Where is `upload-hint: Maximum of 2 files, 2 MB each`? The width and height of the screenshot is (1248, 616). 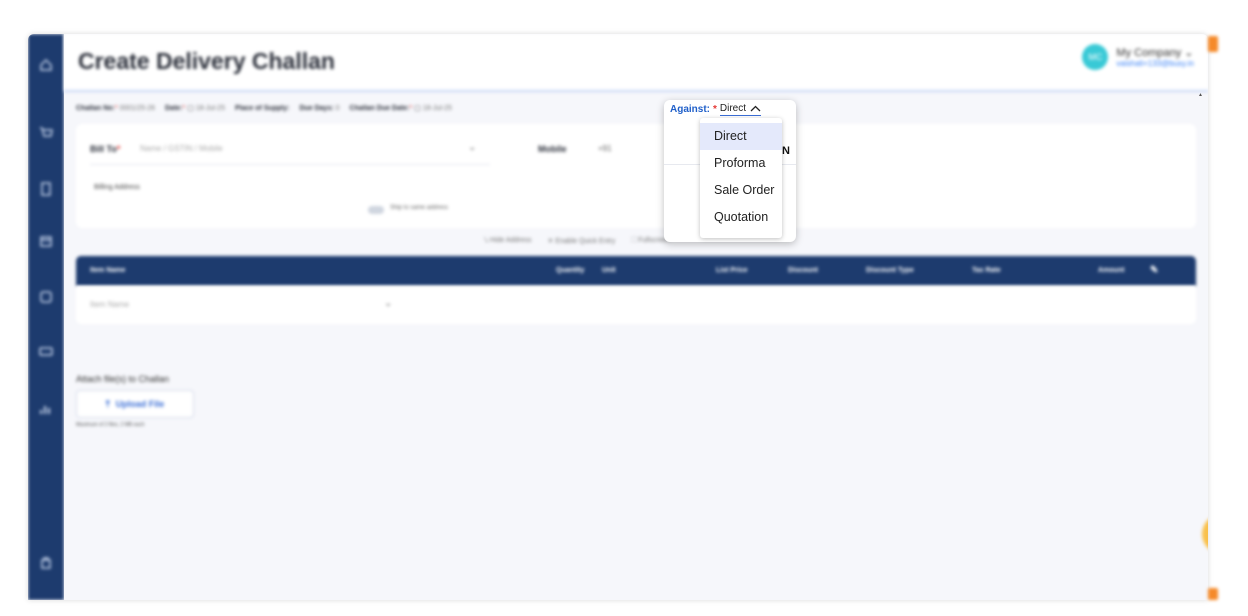
upload-hint: Maximum of 2 files, 2 MB each is located at coordinates (110, 425).